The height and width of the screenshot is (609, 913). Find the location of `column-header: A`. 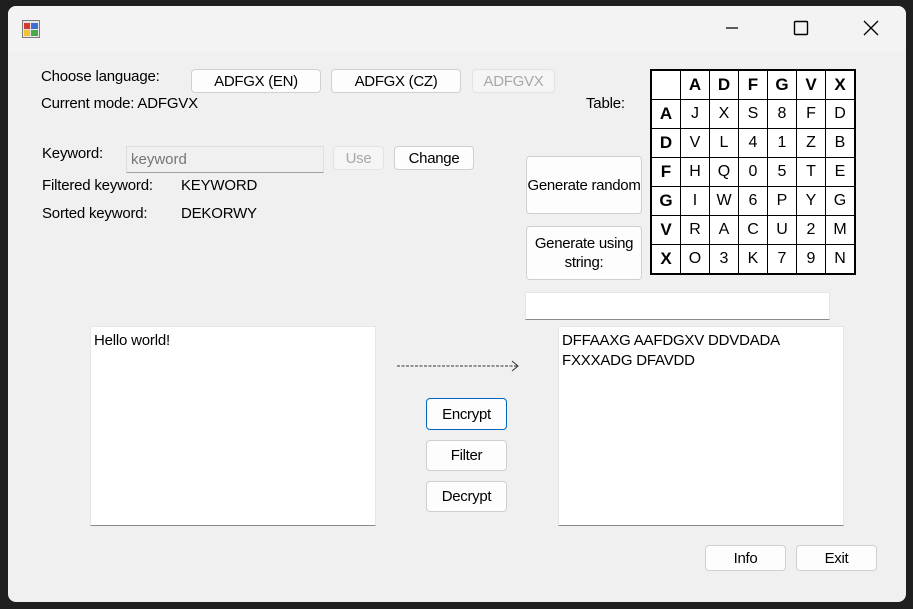

column-header: A is located at coordinates (695, 84).